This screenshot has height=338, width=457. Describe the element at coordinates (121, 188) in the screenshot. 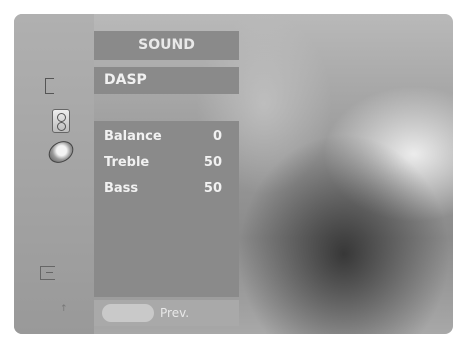

I see `menu-item-label: Bass` at that location.